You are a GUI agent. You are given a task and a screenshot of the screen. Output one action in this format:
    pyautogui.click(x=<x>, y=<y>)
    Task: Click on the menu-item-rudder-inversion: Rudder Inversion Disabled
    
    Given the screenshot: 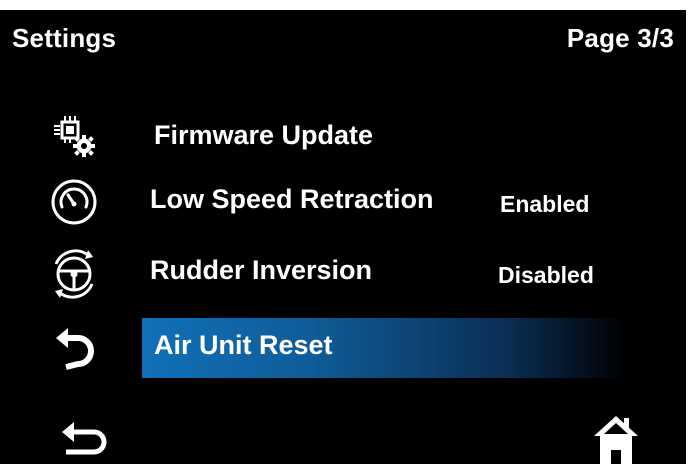 What is the action you would take?
    pyautogui.click(x=343, y=273)
    